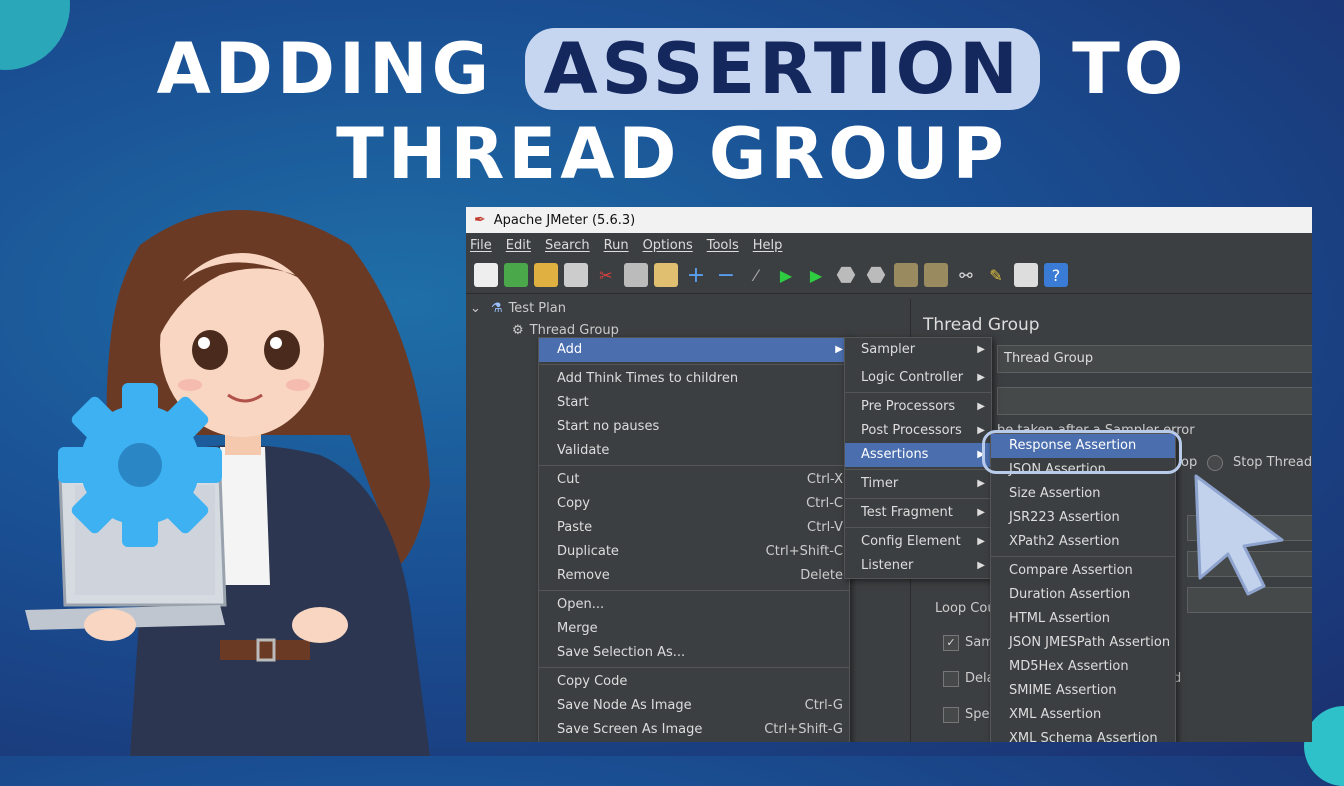 The image size is (1344, 786). Describe the element at coordinates (1083, 595) in the screenshot. I see `submenu-item-duration-assertion: Duration Assertion` at that location.